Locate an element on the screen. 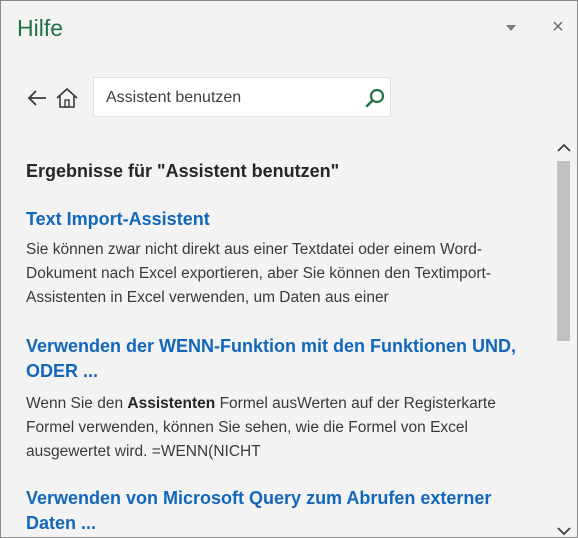 The width and height of the screenshot is (578, 538). dropdown-arrow-icon is located at coordinates (511, 28).